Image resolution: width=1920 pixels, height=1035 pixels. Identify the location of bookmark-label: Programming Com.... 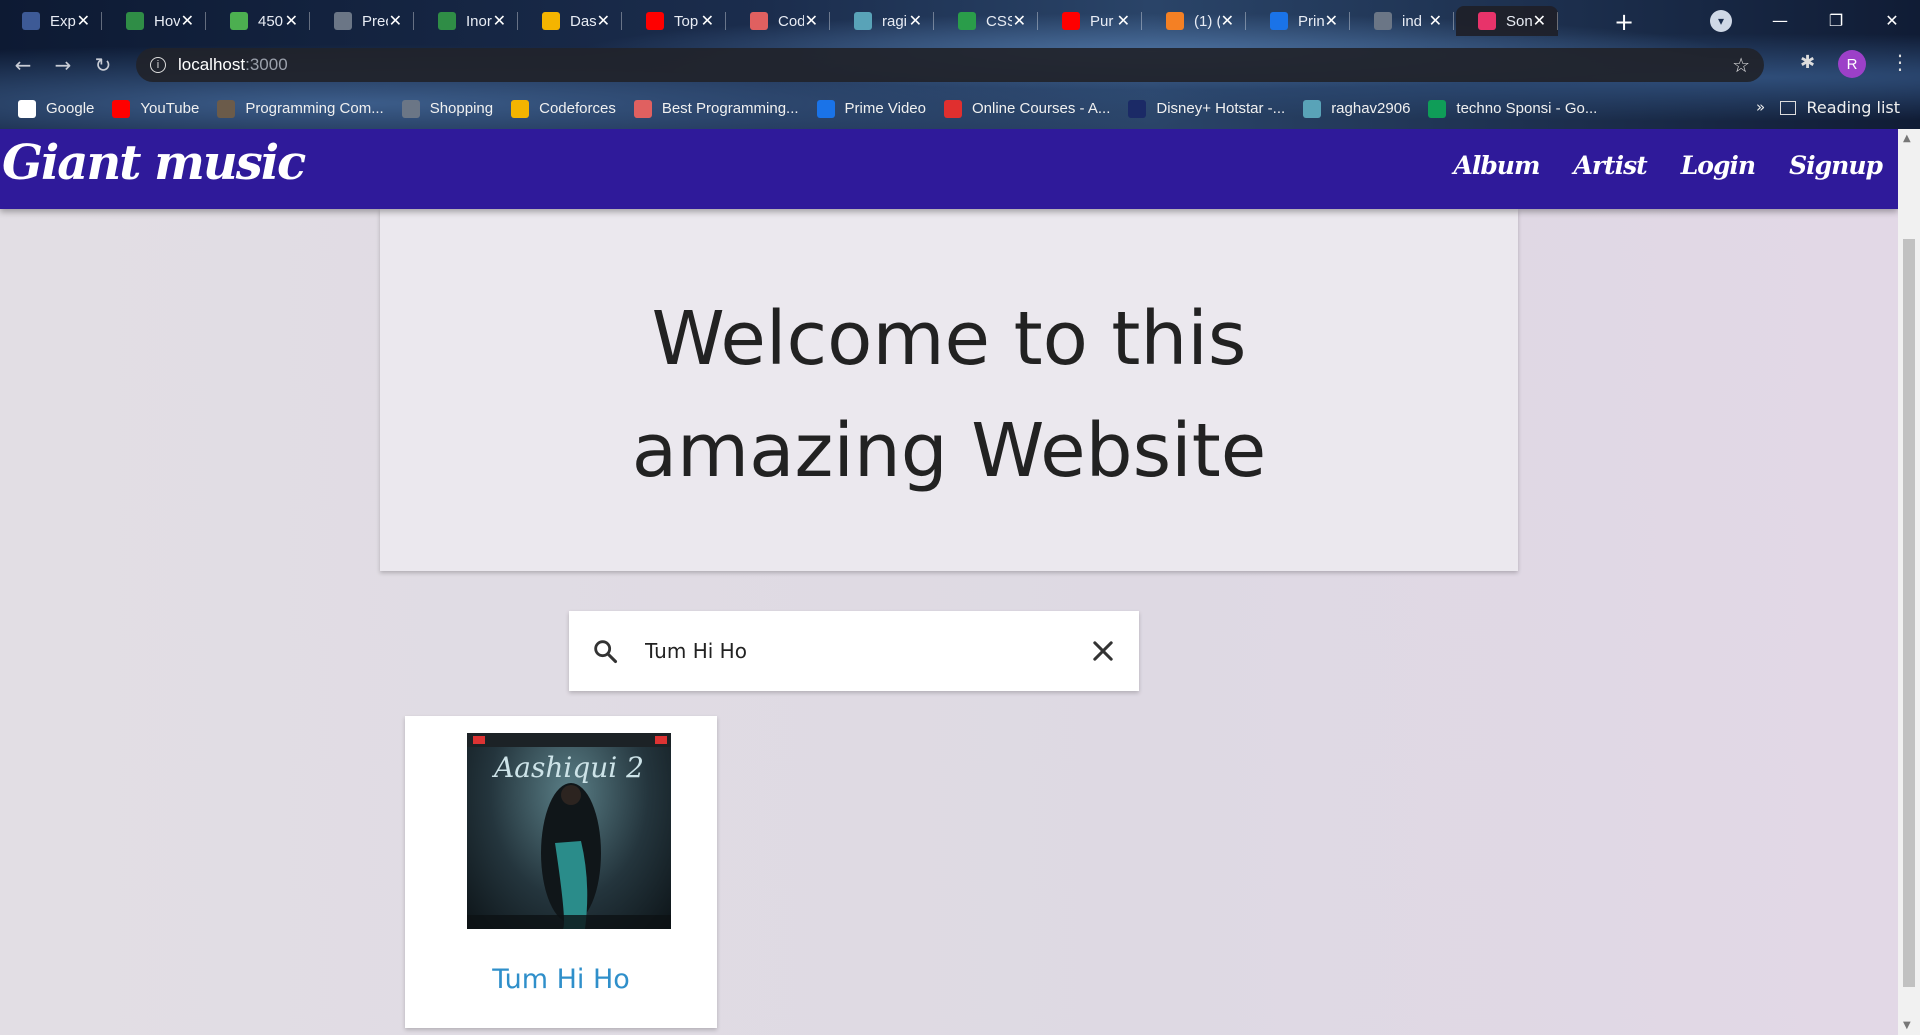
(314, 108).